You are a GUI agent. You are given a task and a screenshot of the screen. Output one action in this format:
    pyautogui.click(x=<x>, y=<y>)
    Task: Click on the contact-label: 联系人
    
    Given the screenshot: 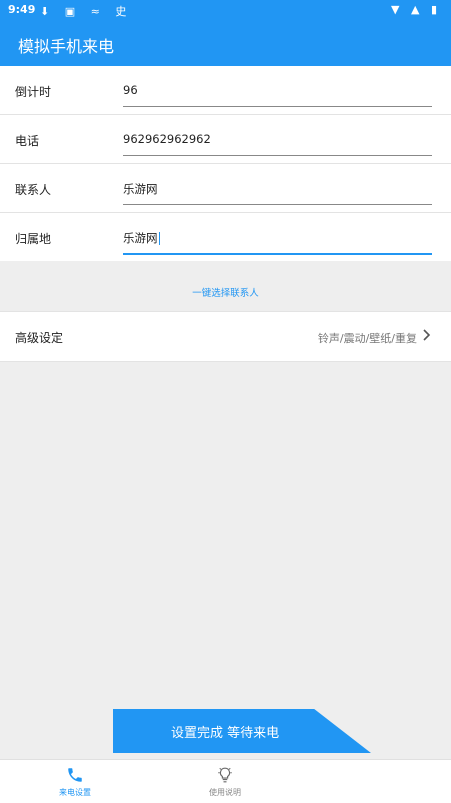 What is the action you would take?
    pyautogui.click(x=33, y=190)
    